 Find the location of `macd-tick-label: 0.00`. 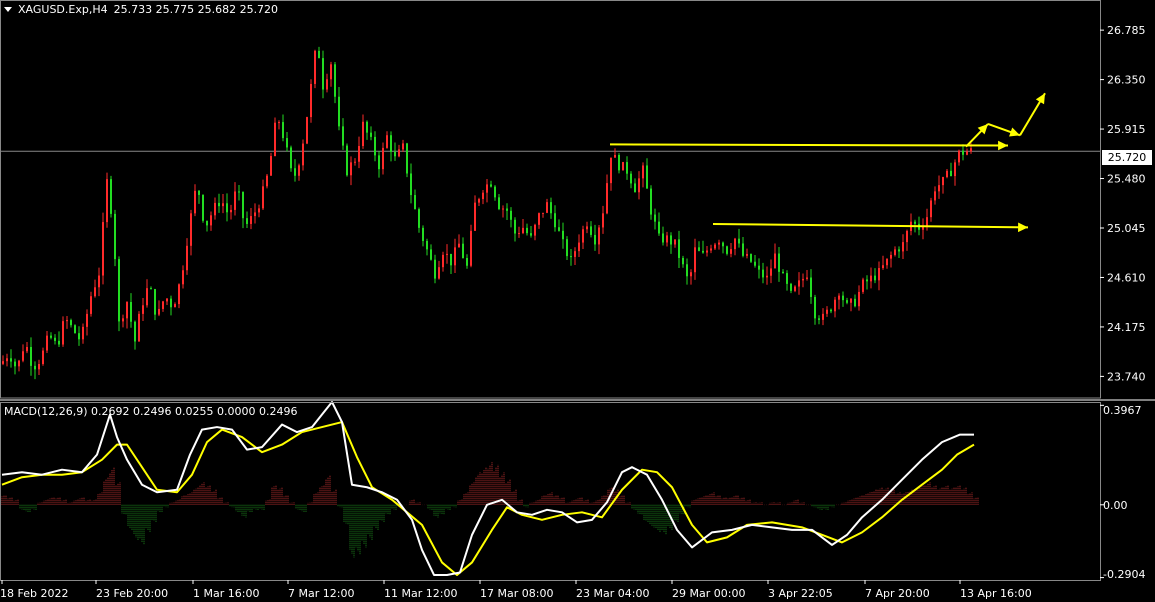

macd-tick-label: 0.00 is located at coordinates (1115, 505).